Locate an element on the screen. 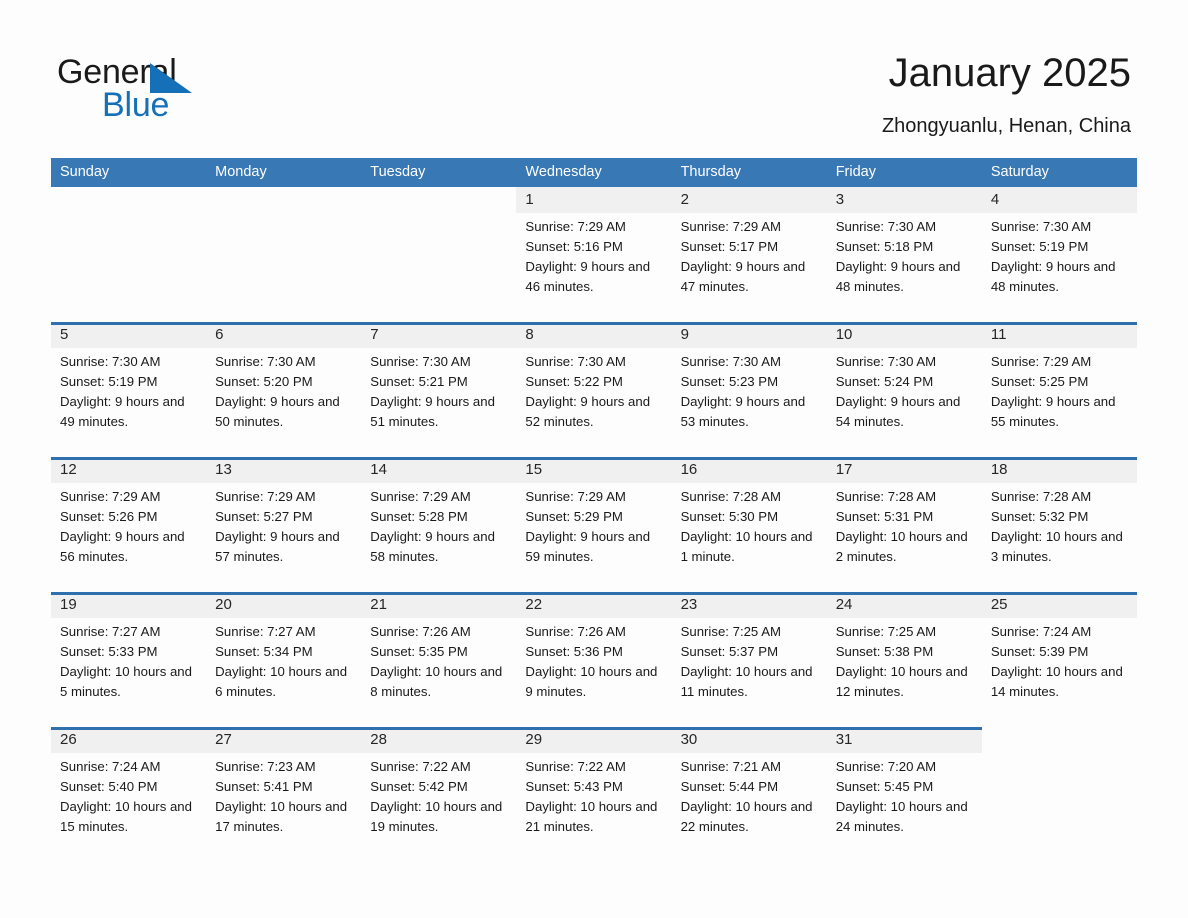 The width and height of the screenshot is (1188, 918). day-number-band: 11 is located at coordinates (1059, 335).